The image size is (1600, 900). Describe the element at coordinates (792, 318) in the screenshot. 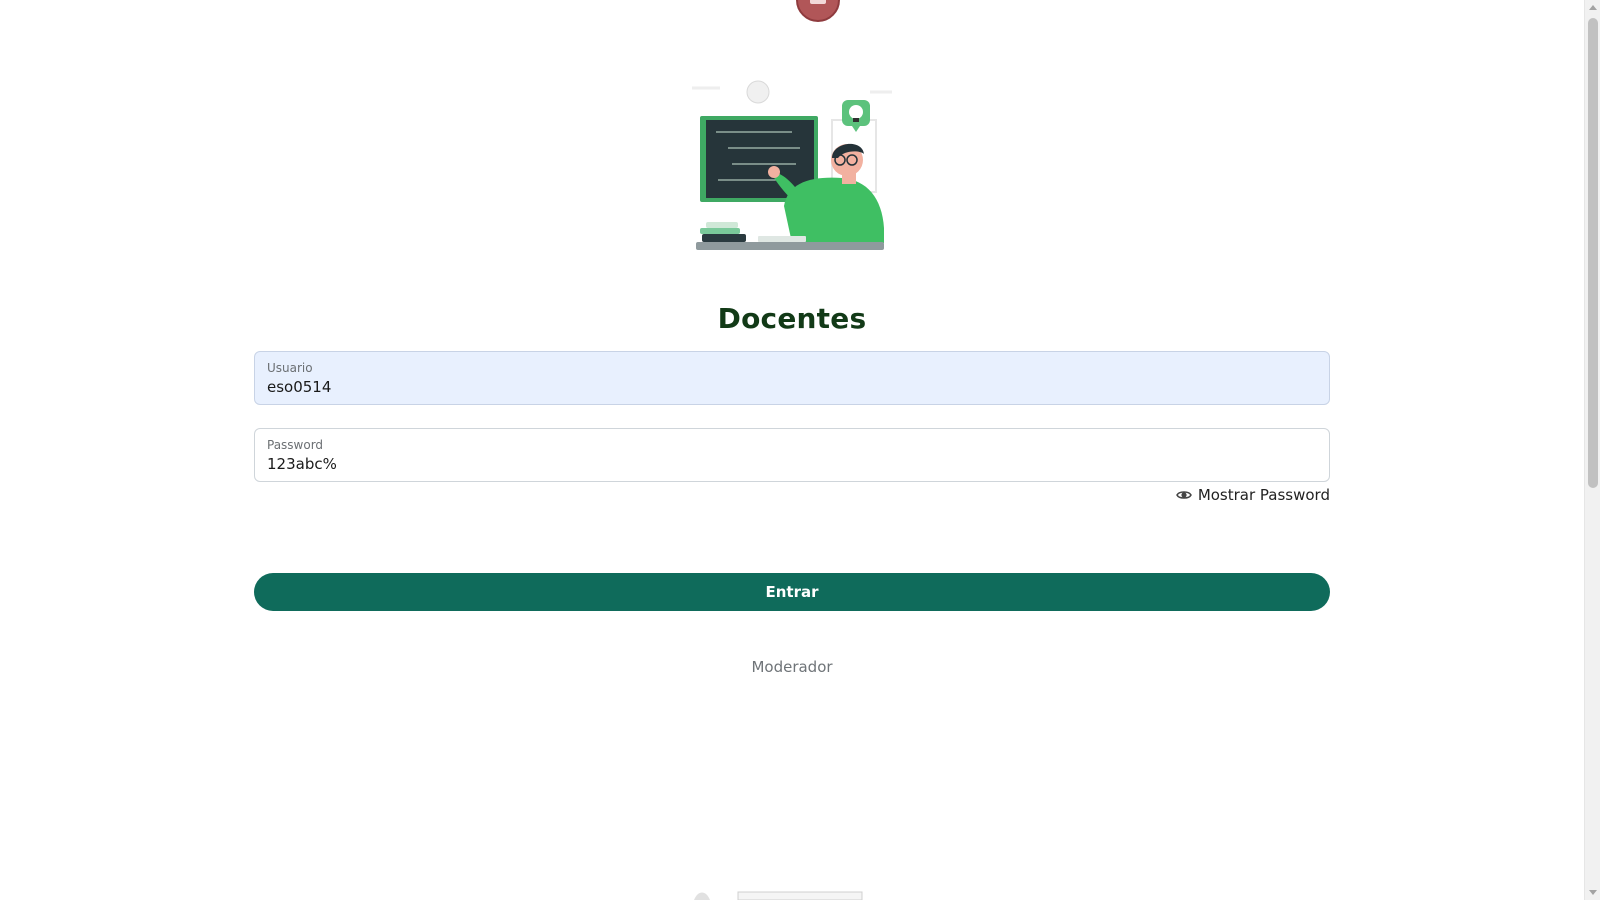

I see `page-title: Docentes` at that location.